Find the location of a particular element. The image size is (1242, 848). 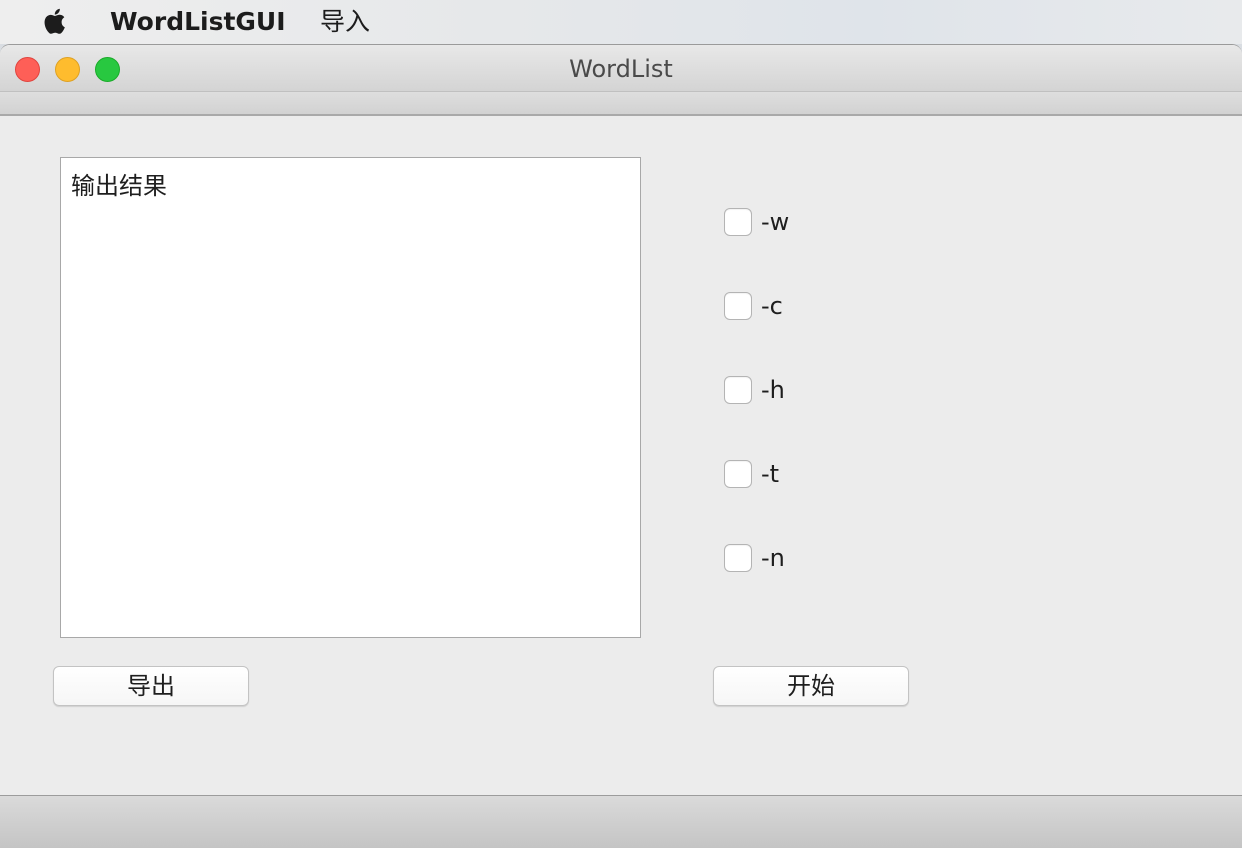

option-n: -n is located at coordinates (754, 558).